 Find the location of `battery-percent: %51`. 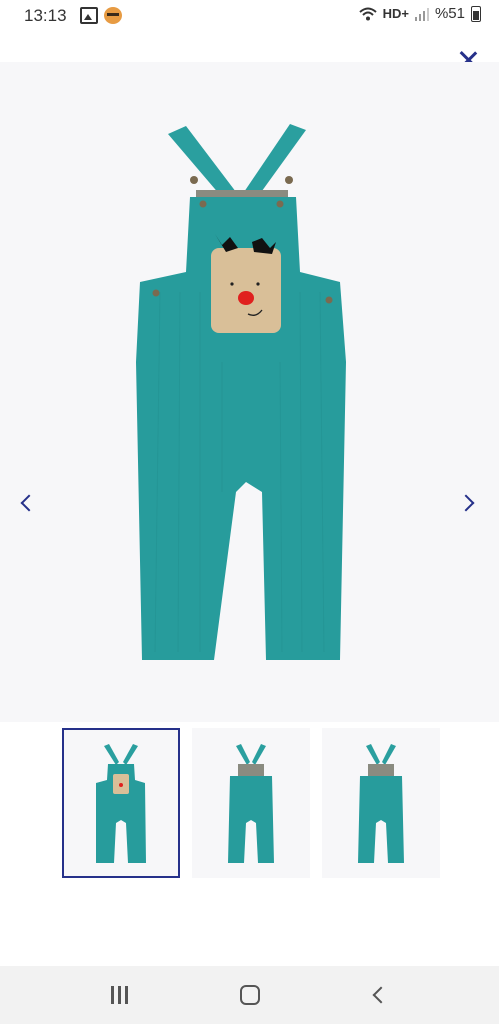

battery-percent: %51 is located at coordinates (449, 13).